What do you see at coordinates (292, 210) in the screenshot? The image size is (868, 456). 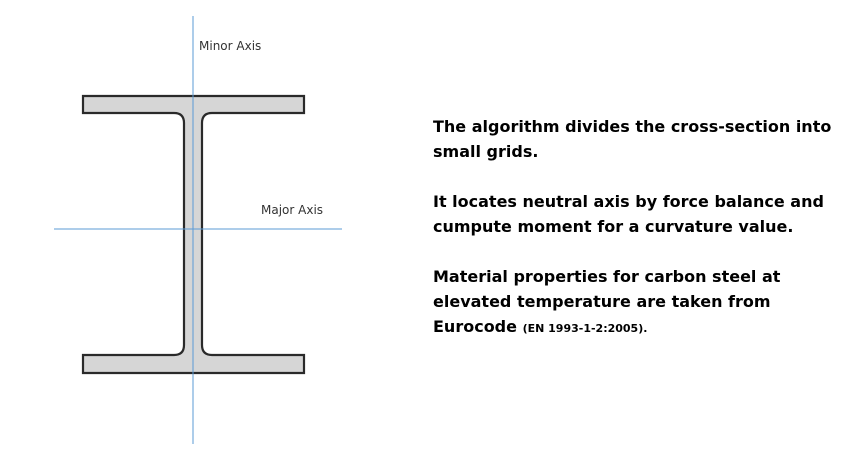 I see `major-axis-label: Major Axis` at bounding box center [292, 210].